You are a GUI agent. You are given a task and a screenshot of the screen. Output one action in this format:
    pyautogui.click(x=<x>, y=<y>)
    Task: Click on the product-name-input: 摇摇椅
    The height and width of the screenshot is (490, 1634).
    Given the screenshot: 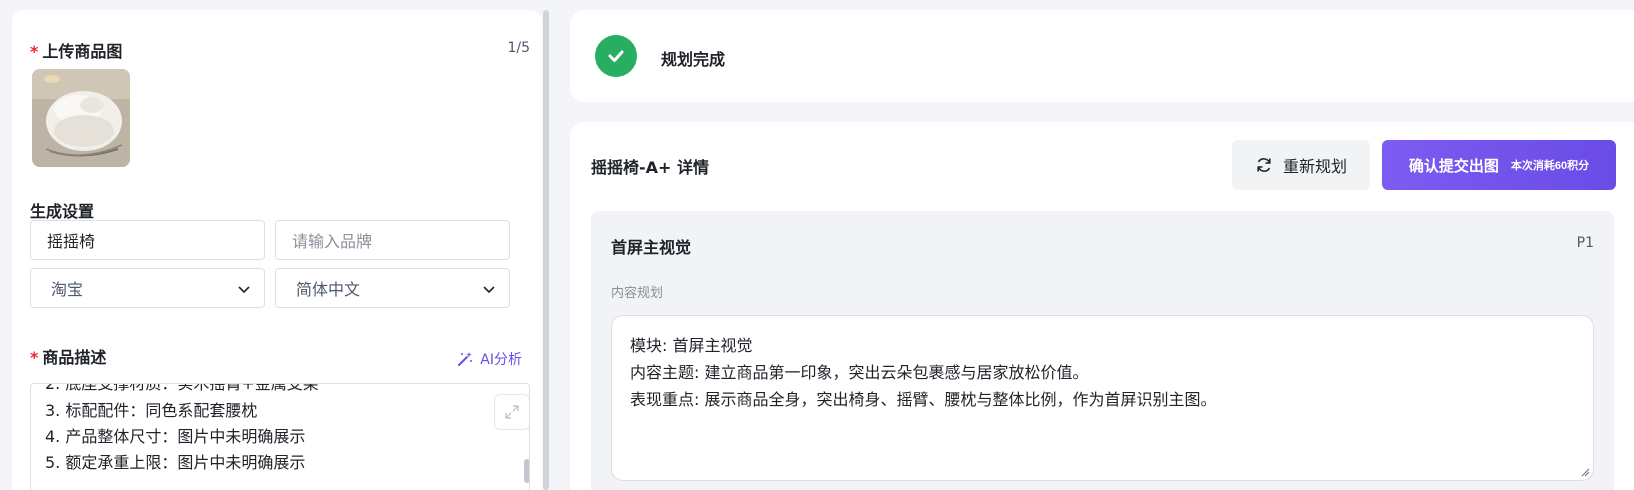 What is the action you would take?
    pyautogui.click(x=147, y=240)
    